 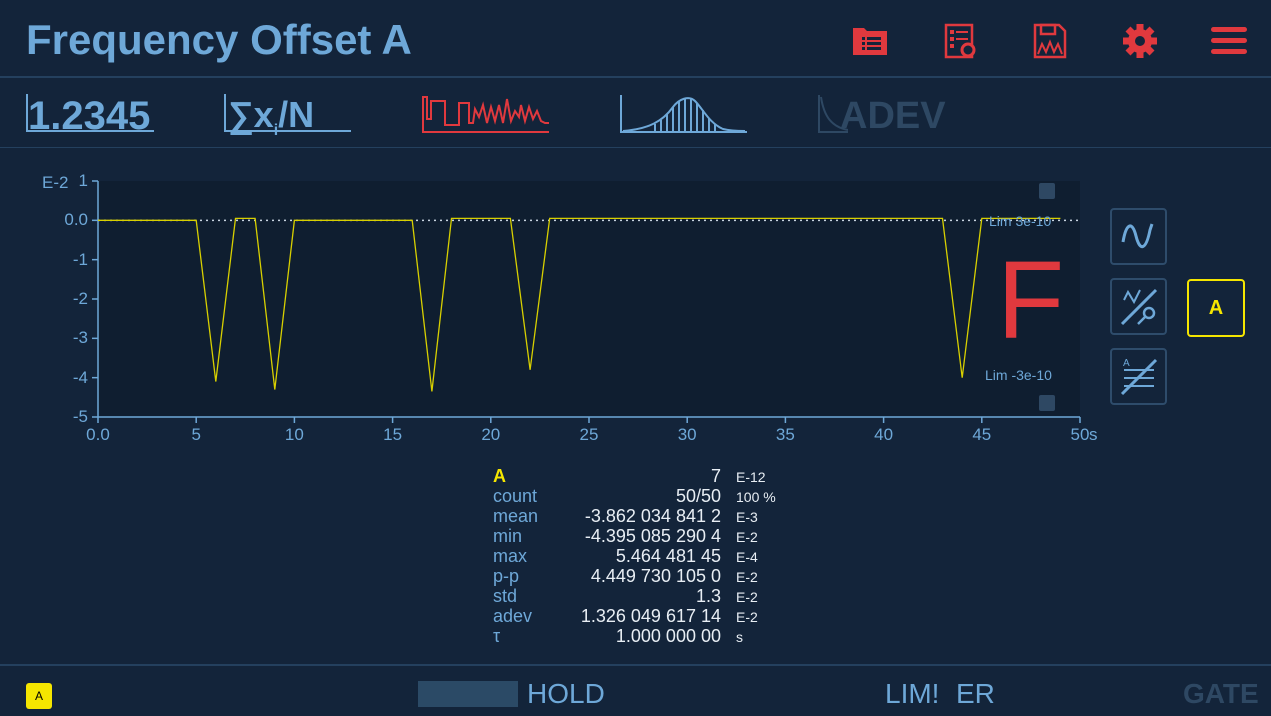 What do you see at coordinates (747, 517) in the screenshot?
I see `stats-exponent: E-3` at bounding box center [747, 517].